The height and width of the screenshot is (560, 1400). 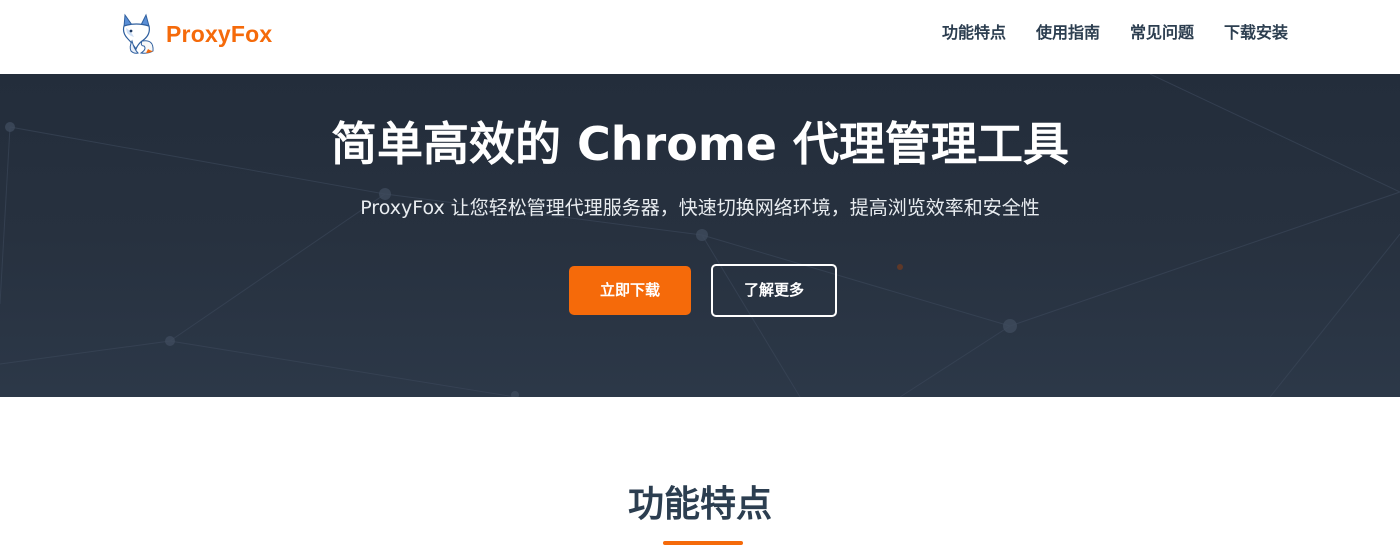 I want to click on download-now-button: 立即下载, so click(x=630, y=290).